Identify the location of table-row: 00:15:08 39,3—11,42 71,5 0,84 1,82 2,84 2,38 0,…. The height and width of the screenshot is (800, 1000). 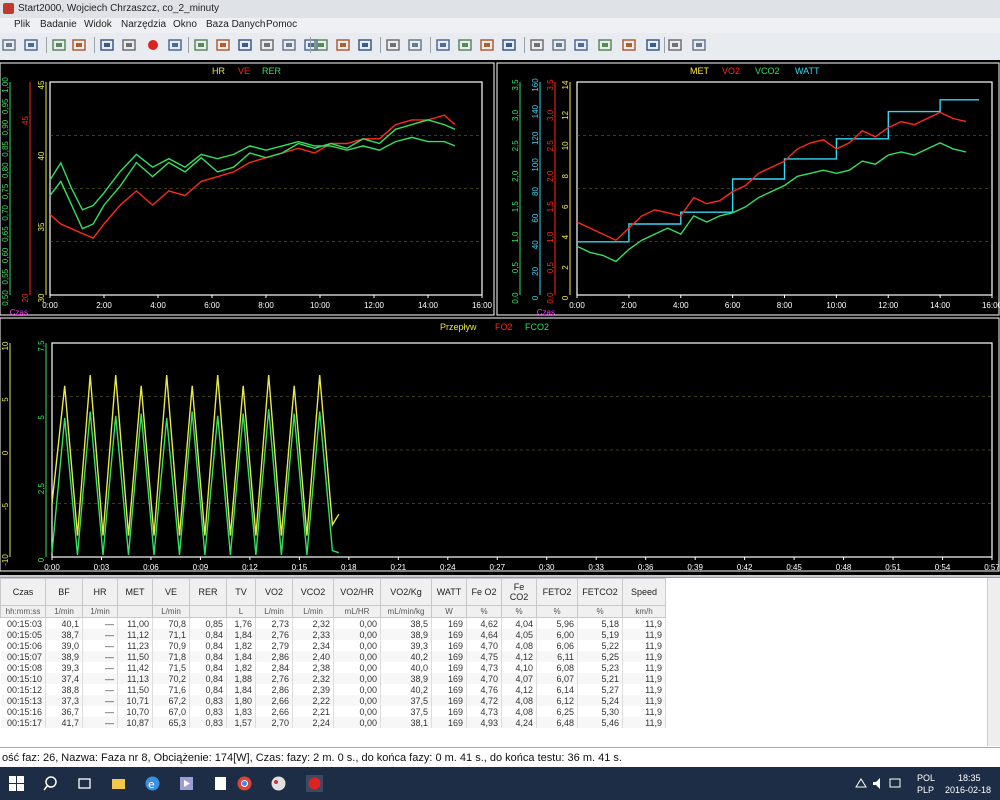
(333, 667).